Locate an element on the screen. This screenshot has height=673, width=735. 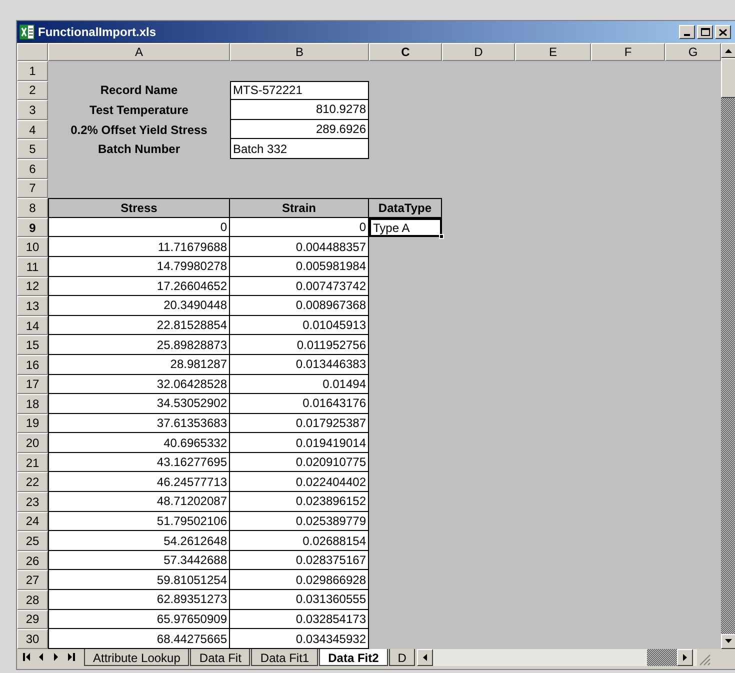
row-header: 15 is located at coordinates (32, 345).